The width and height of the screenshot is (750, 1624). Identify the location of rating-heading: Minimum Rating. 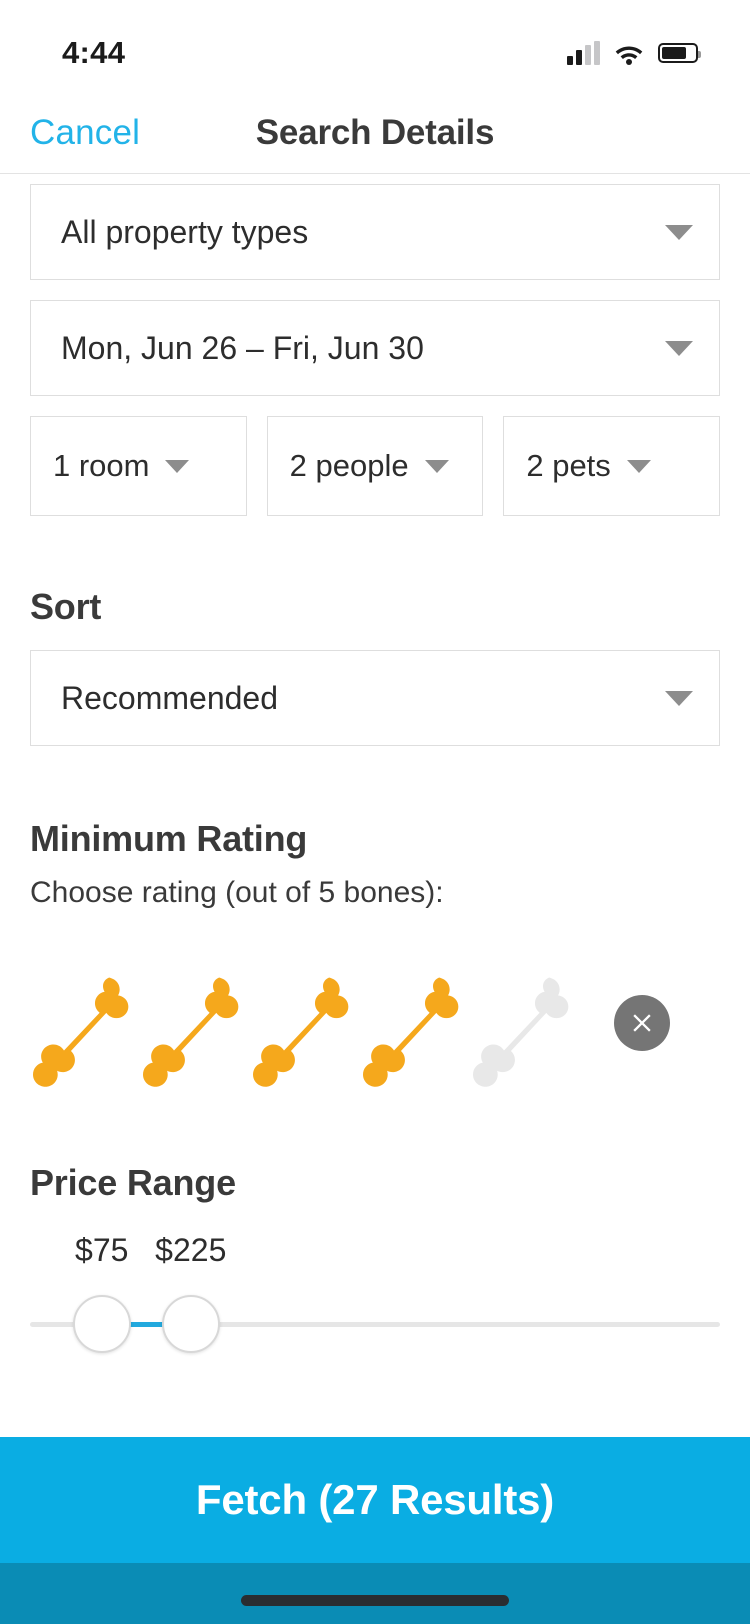
(169, 838).